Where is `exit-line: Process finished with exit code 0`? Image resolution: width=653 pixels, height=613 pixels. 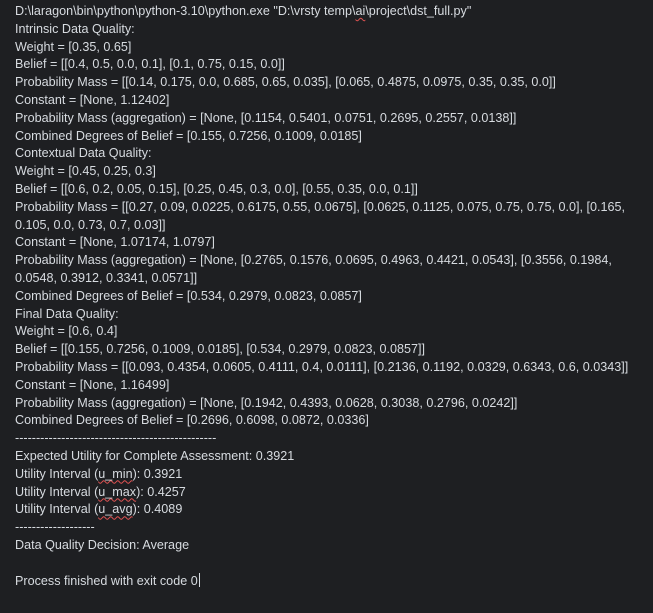
exit-line: Process finished with exit code 0 is located at coordinates (332, 581).